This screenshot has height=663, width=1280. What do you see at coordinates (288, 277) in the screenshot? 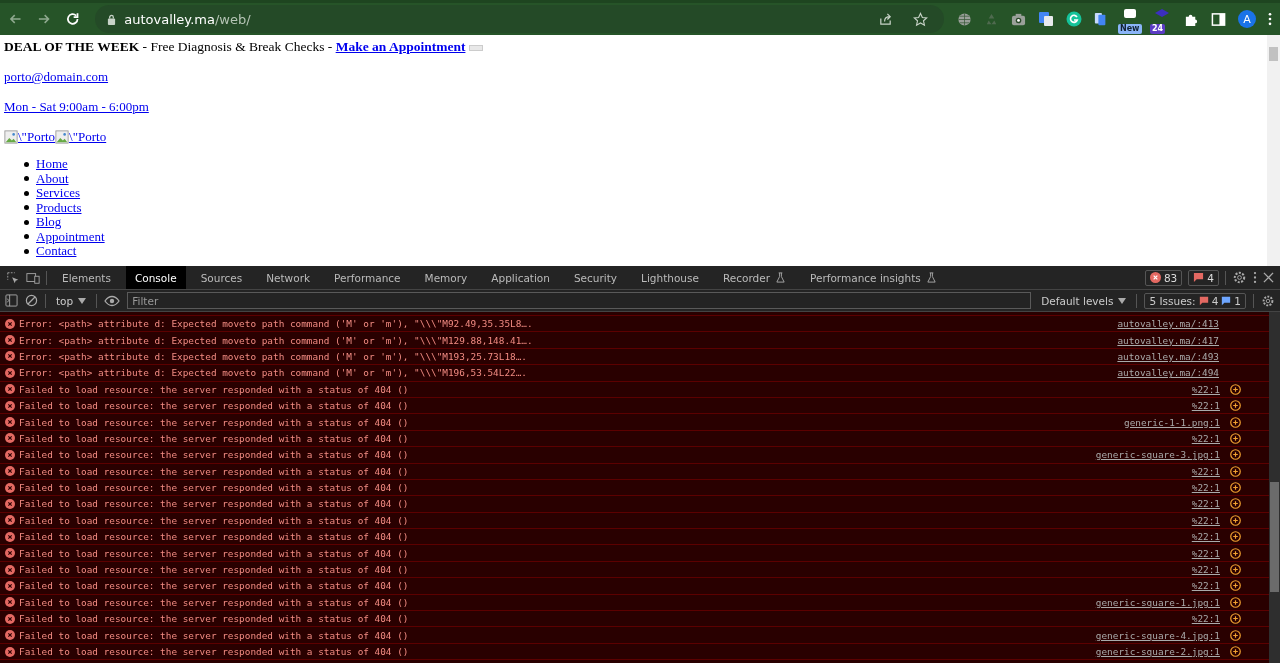
I see `devtools-tab: Network` at bounding box center [288, 277].